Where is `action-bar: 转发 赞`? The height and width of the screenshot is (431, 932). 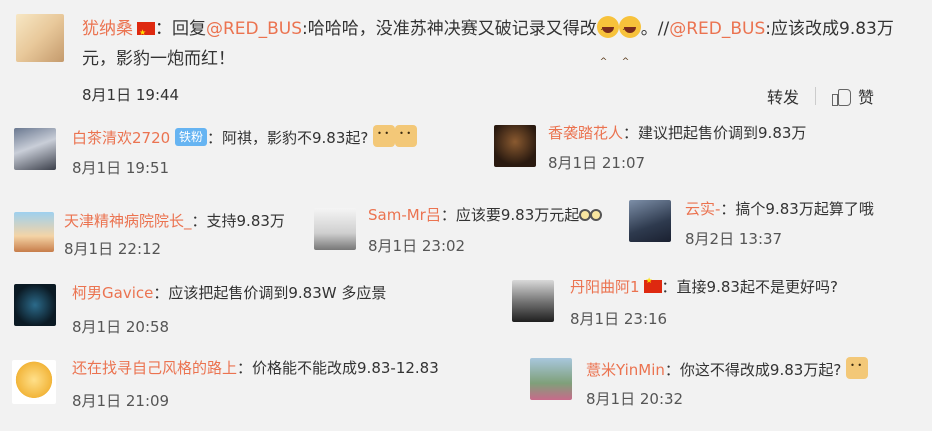 action-bar: 转发 赞 is located at coordinates (820, 96).